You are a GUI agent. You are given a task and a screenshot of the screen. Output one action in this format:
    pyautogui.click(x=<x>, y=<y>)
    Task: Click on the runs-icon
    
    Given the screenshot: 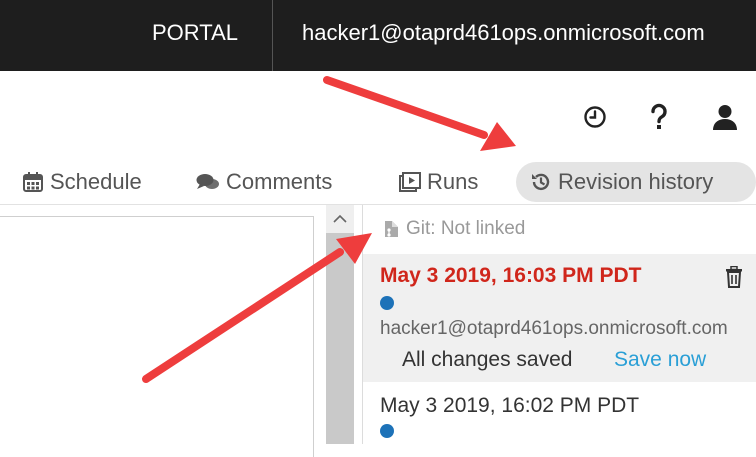 What is the action you would take?
    pyautogui.click(x=410, y=182)
    